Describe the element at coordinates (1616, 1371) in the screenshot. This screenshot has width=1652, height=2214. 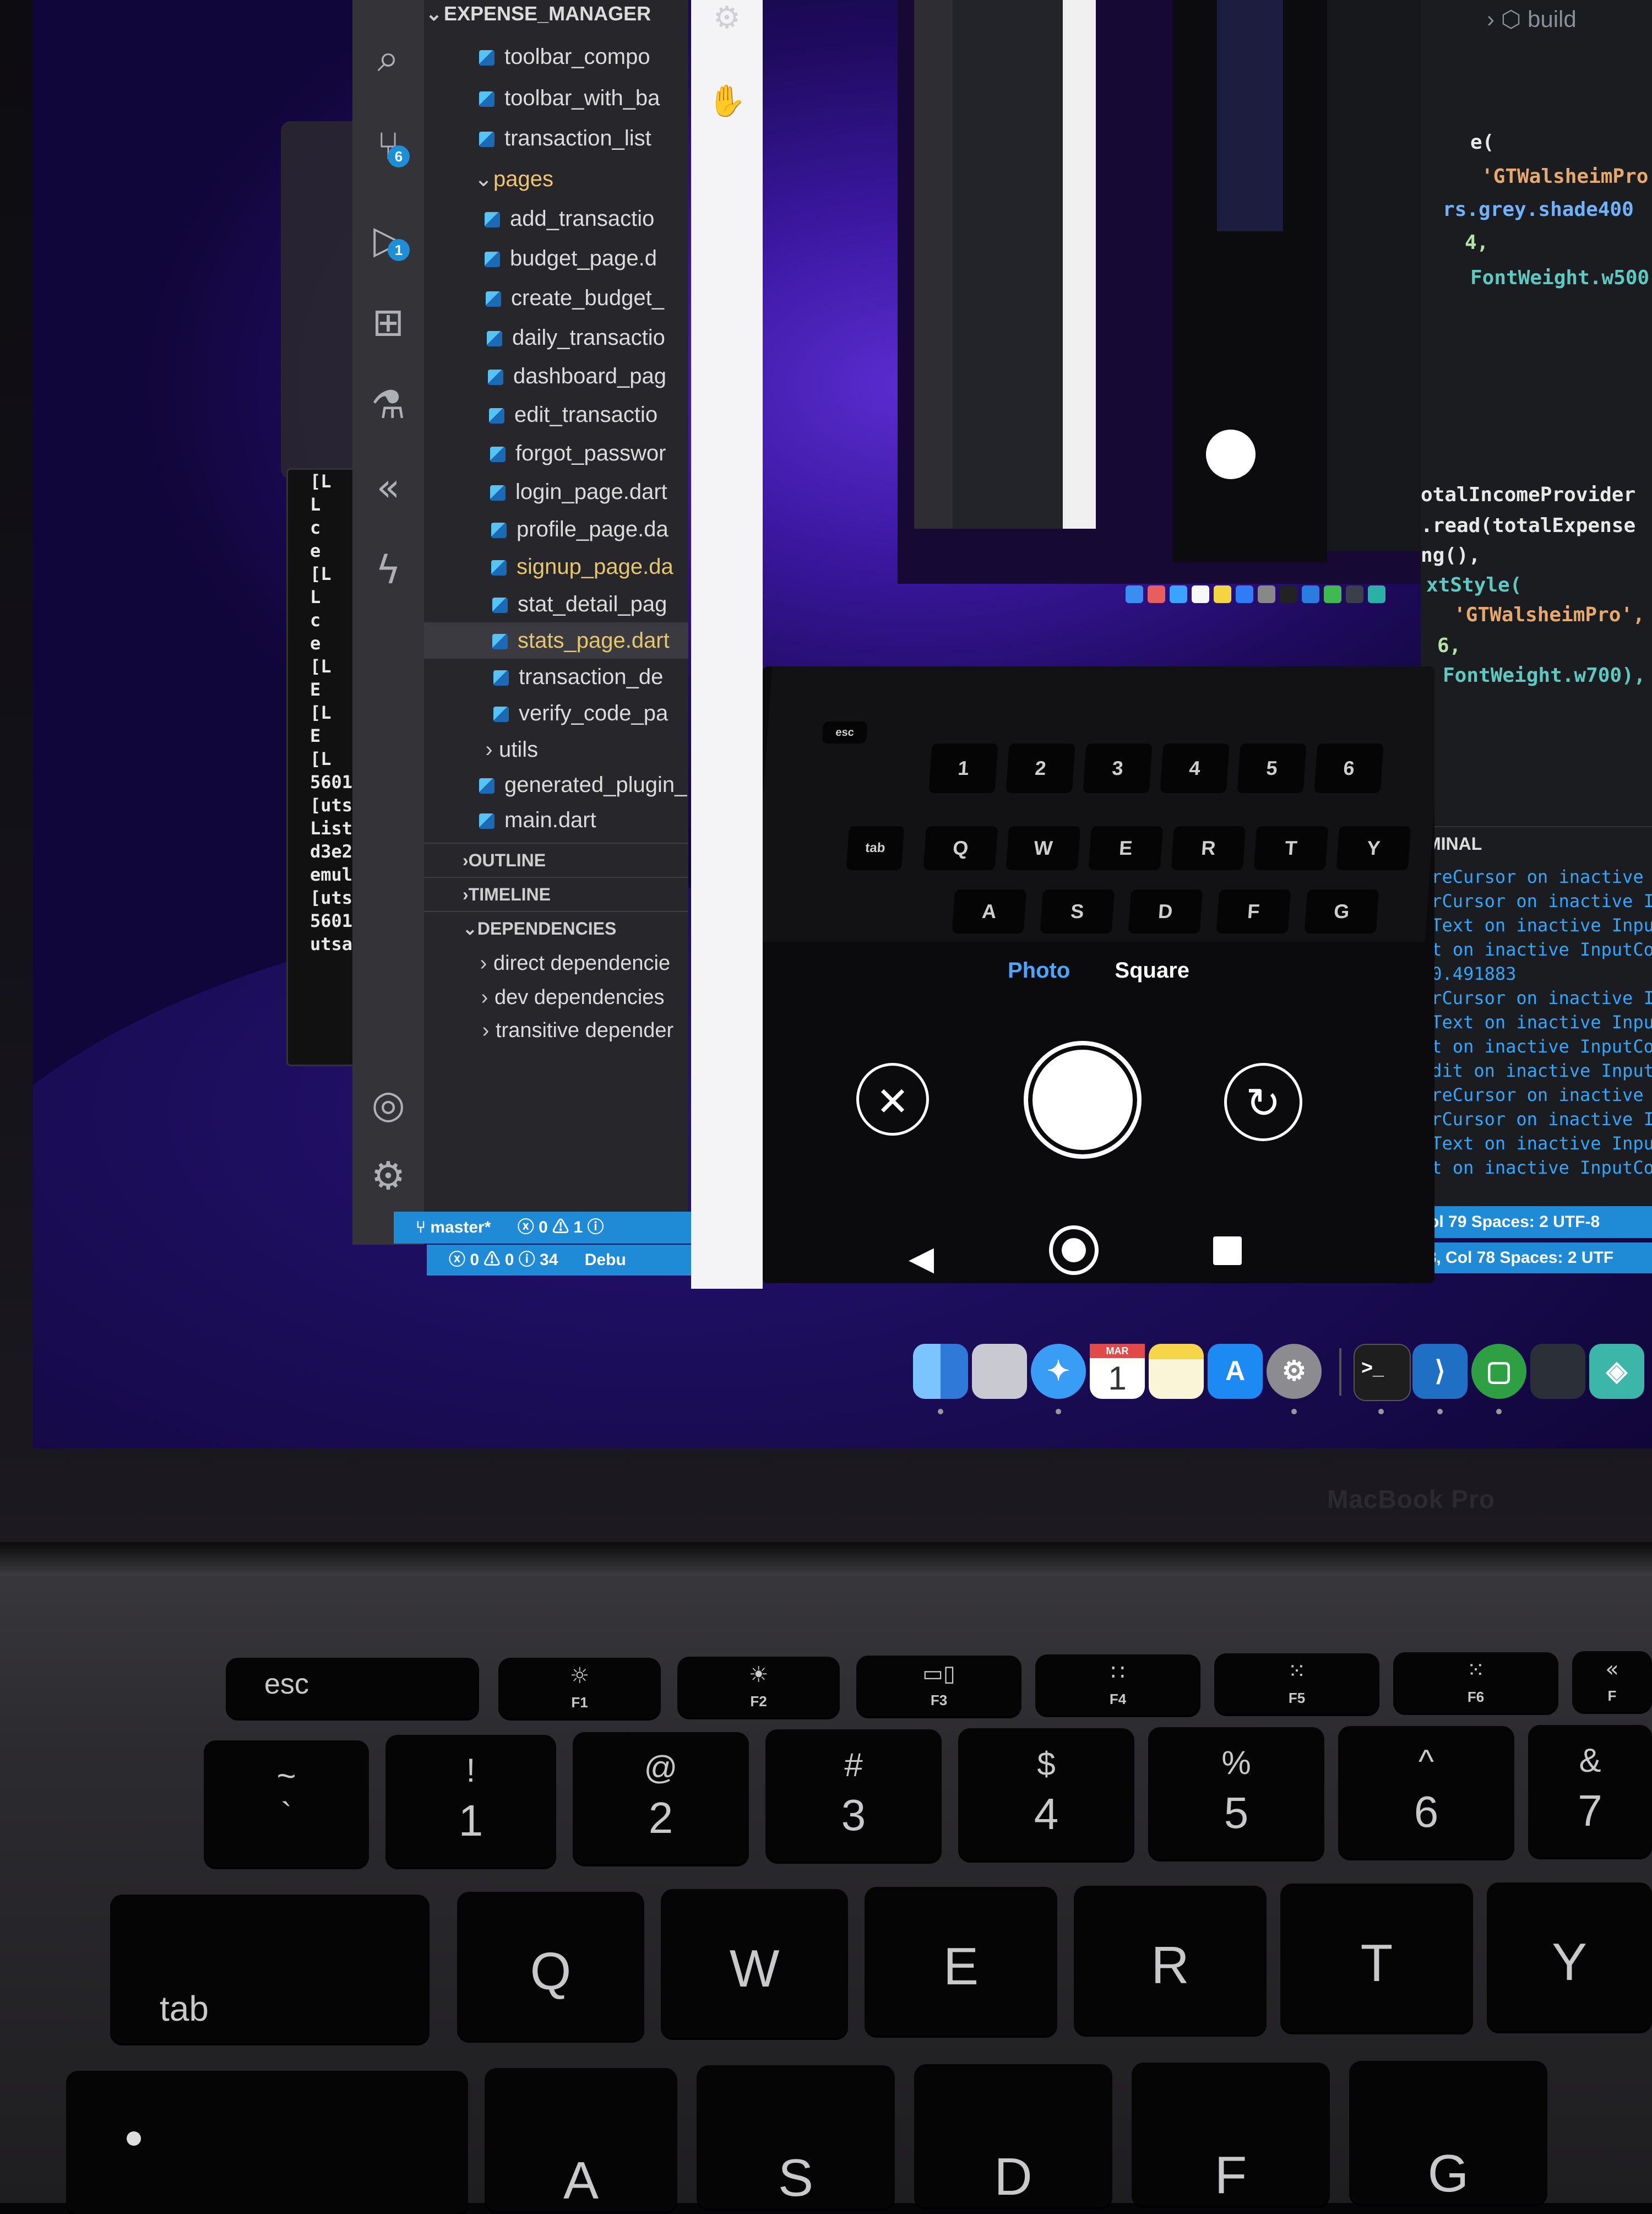
I see `flutter-devtools-icon: ◈` at that location.